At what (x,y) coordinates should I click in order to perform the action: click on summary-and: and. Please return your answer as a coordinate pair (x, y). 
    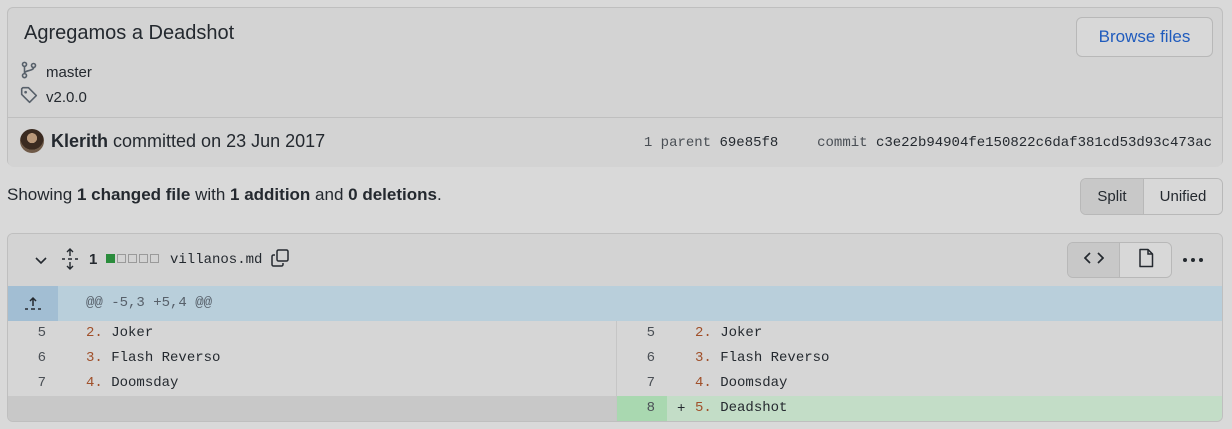
    Looking at the image, I should click on (329, 194).